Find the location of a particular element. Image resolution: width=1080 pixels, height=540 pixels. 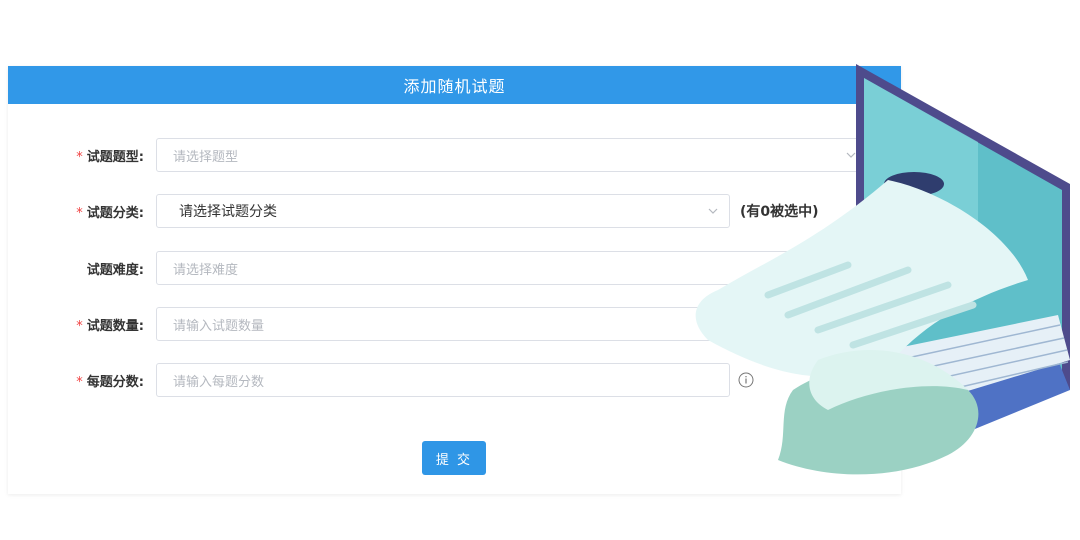

question-type-placeholder: 请选择题型 is located at coordinates (206, 157).